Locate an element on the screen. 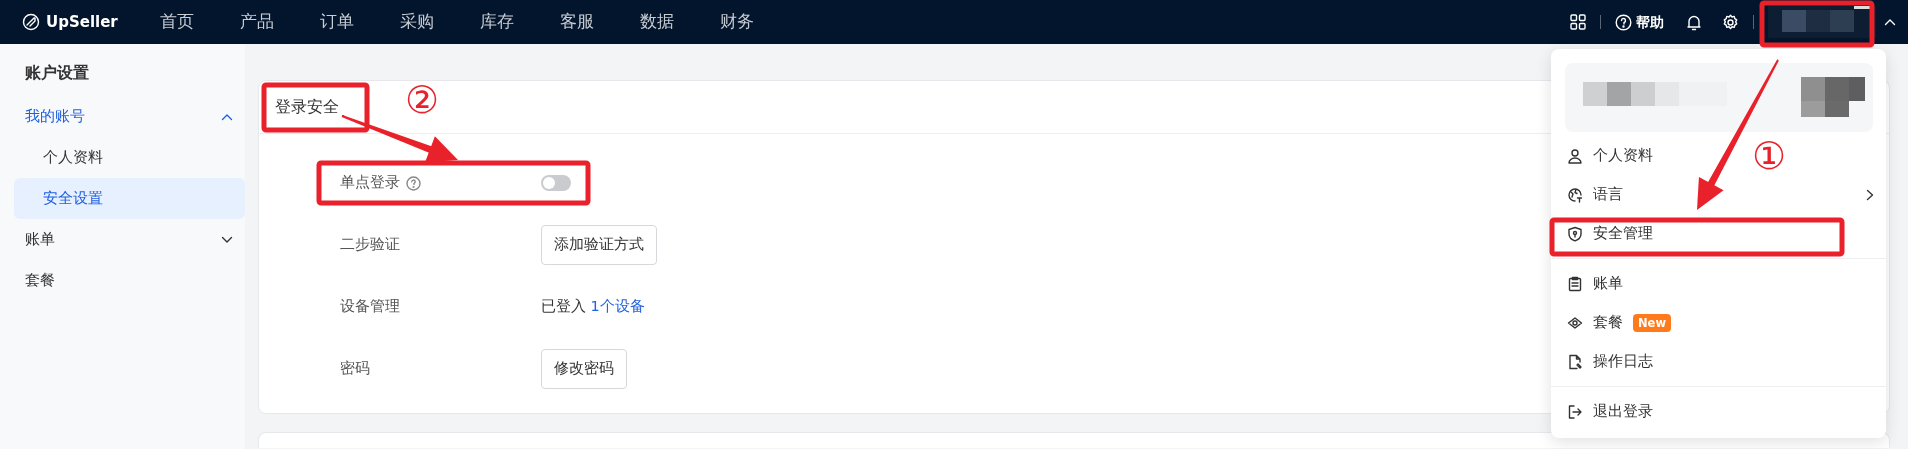  menu-item: 账单 is located at coordinates (1593, 283).